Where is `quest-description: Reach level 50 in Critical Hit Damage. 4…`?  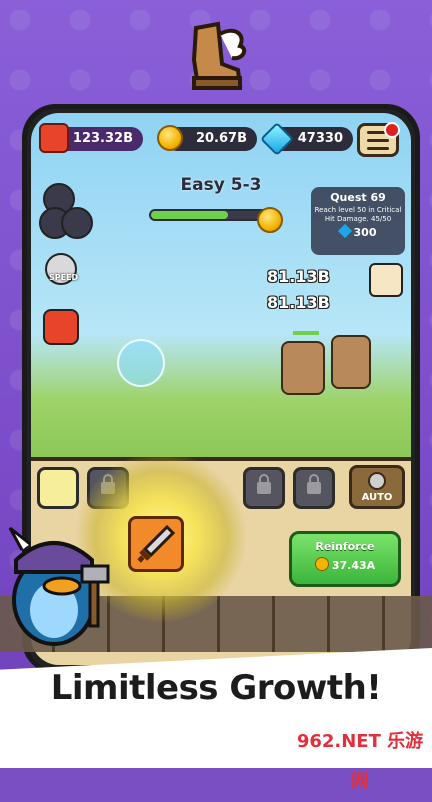
quest-description: Reach level 50 in Critical Hit Damage. 4… is located at coordinates (358, 214).